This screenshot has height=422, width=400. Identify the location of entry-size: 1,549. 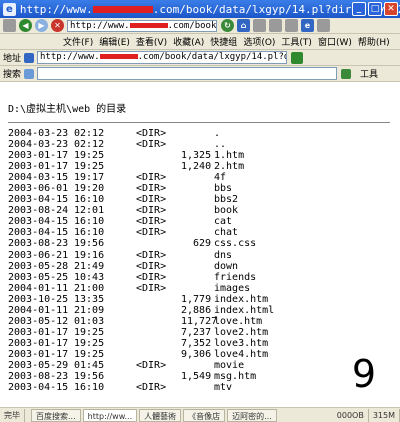
(196, 377).